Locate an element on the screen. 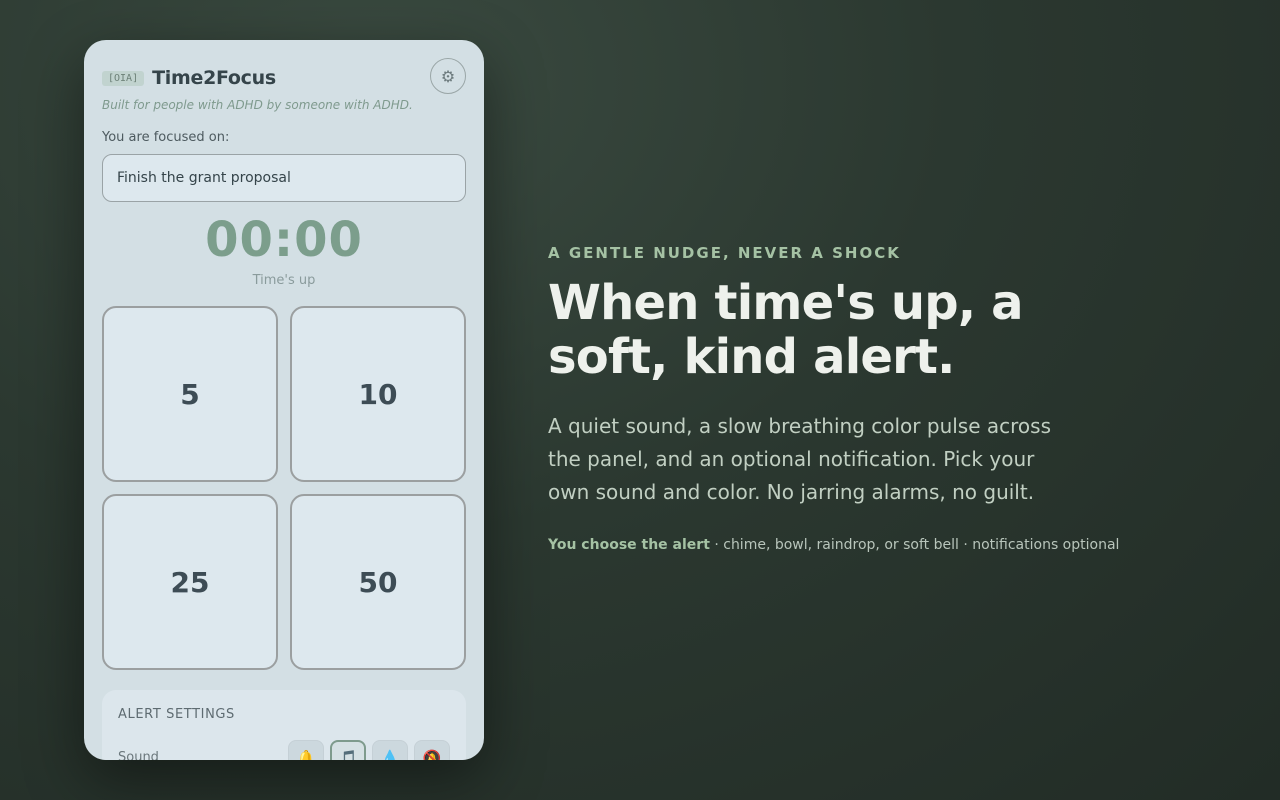 The image size is (1280, 800). focus-label: You are focused on: is located at coordinates (166, 137).